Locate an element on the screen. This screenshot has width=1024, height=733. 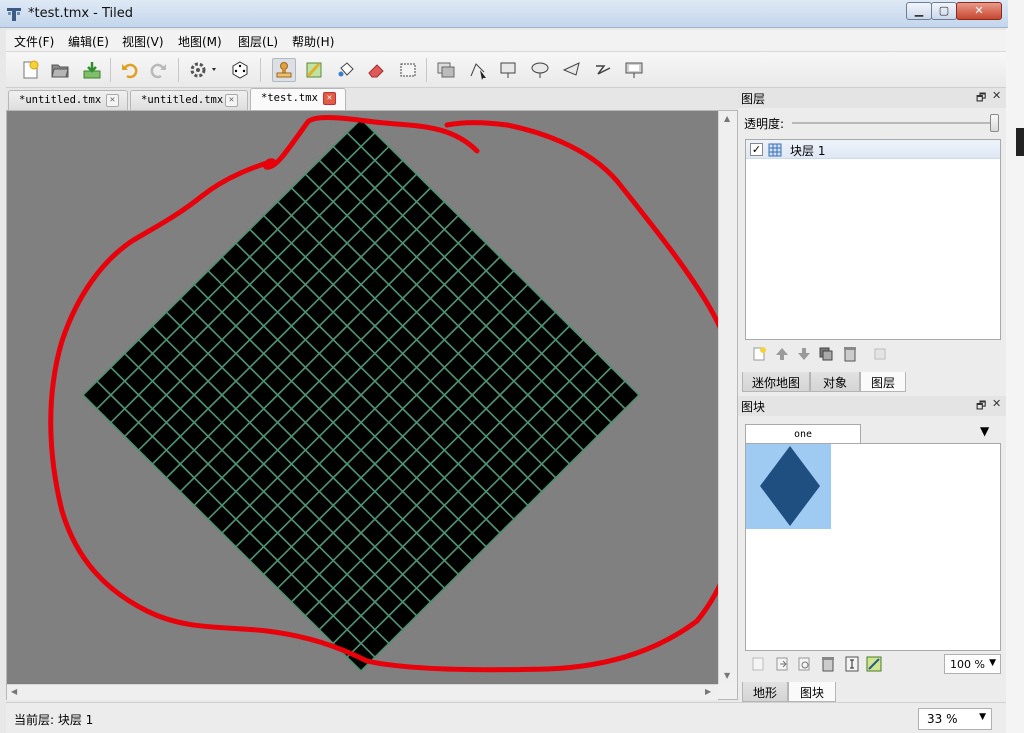
menu-bar: 文件(F) 编辑(E) 视图(V) 地图(M) 图层(L) 帮助(H) is located at coordinates (506, 41).